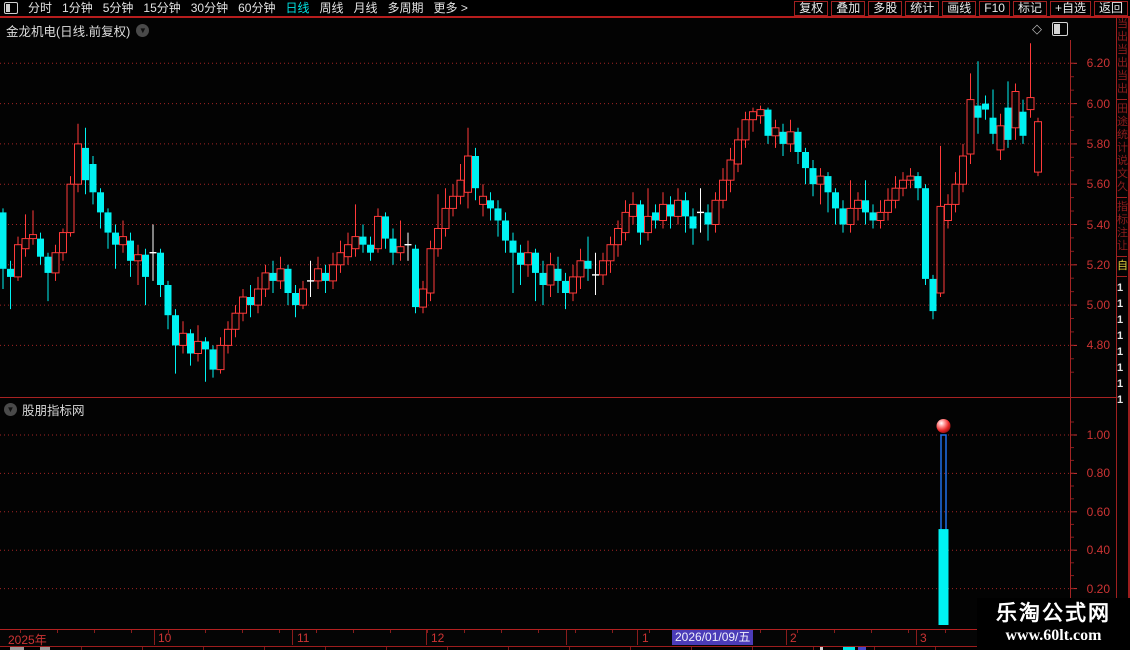 The height and width of the screenshot is (650, 1130). Describe the element at coordinates (366, 8) in the screenshot. I see `period-tab-9: 月线` at that location.